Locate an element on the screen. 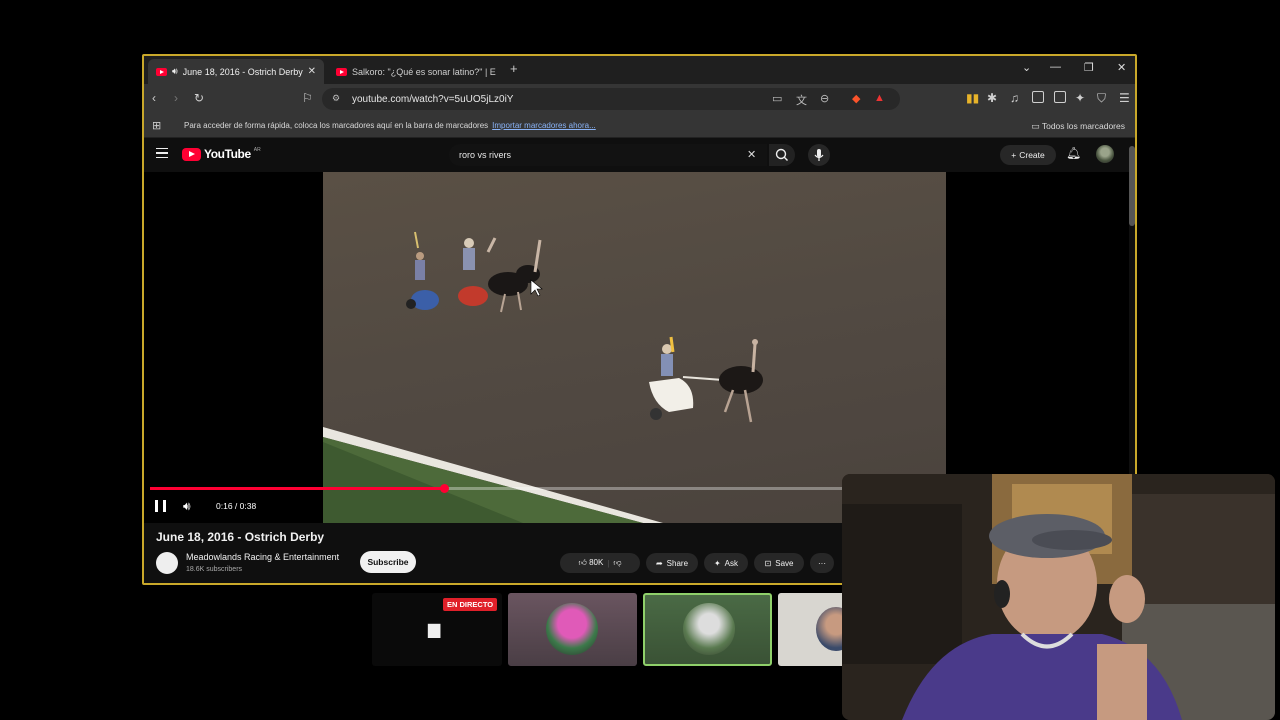  progress-played is located at coordinates (297, 488).